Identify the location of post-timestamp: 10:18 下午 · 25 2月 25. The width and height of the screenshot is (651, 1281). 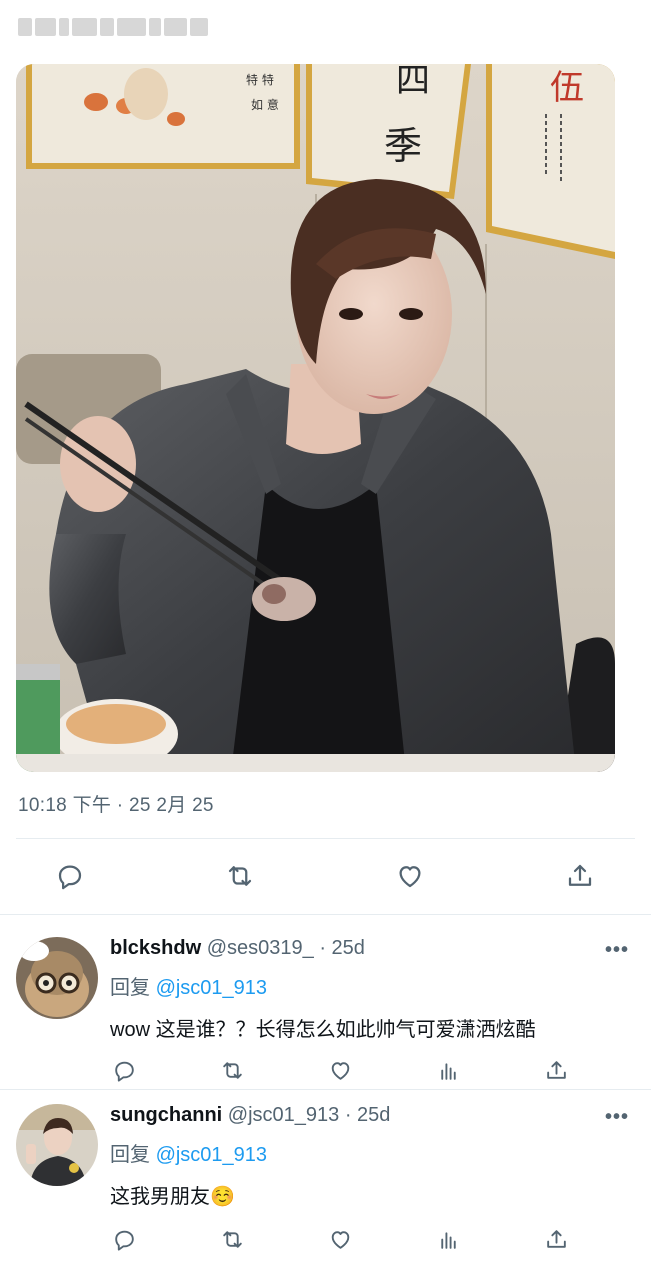
(116, 805).